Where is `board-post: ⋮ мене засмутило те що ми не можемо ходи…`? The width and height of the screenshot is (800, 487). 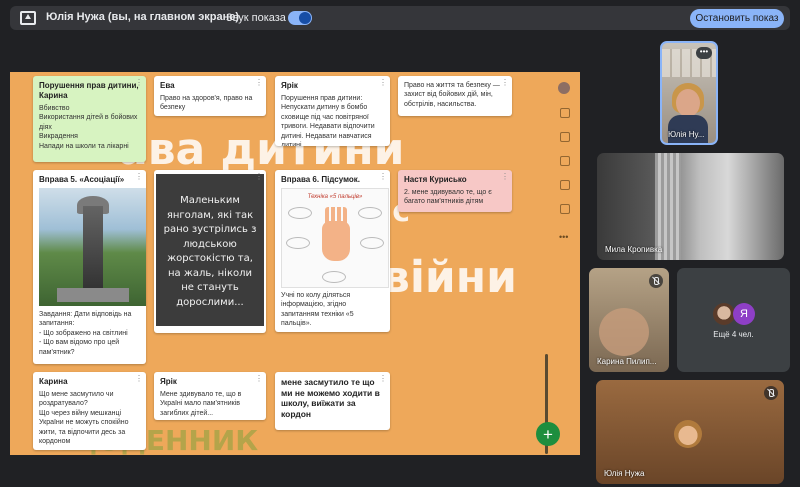 board-post: ⋮ мене засмутило те що ми не можемо ходи… is located at coordinates (332, 401).